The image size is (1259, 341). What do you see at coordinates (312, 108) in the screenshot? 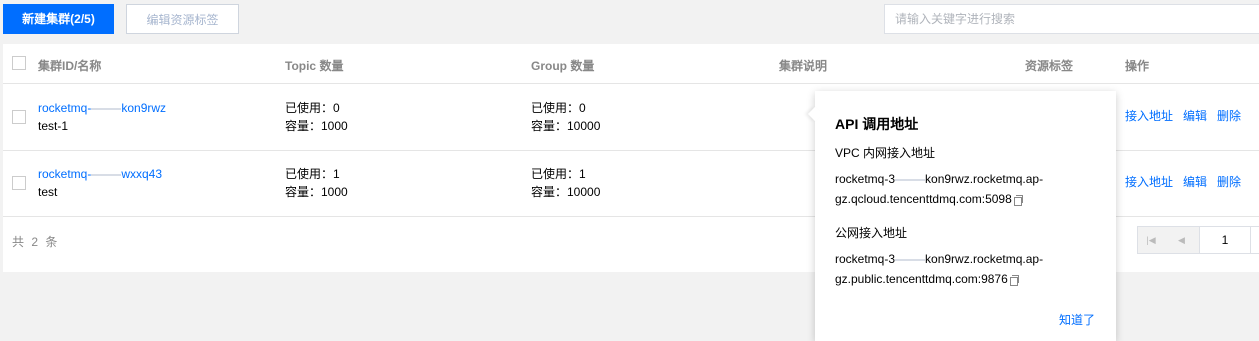
I see `topic-used: 已使用：0` at bounding box center [312, 108].